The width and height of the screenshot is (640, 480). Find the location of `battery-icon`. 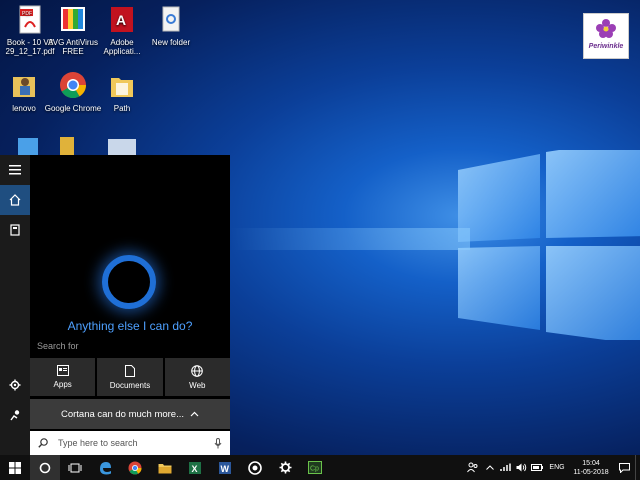

battery-icon is located at coordinates (537, 467).